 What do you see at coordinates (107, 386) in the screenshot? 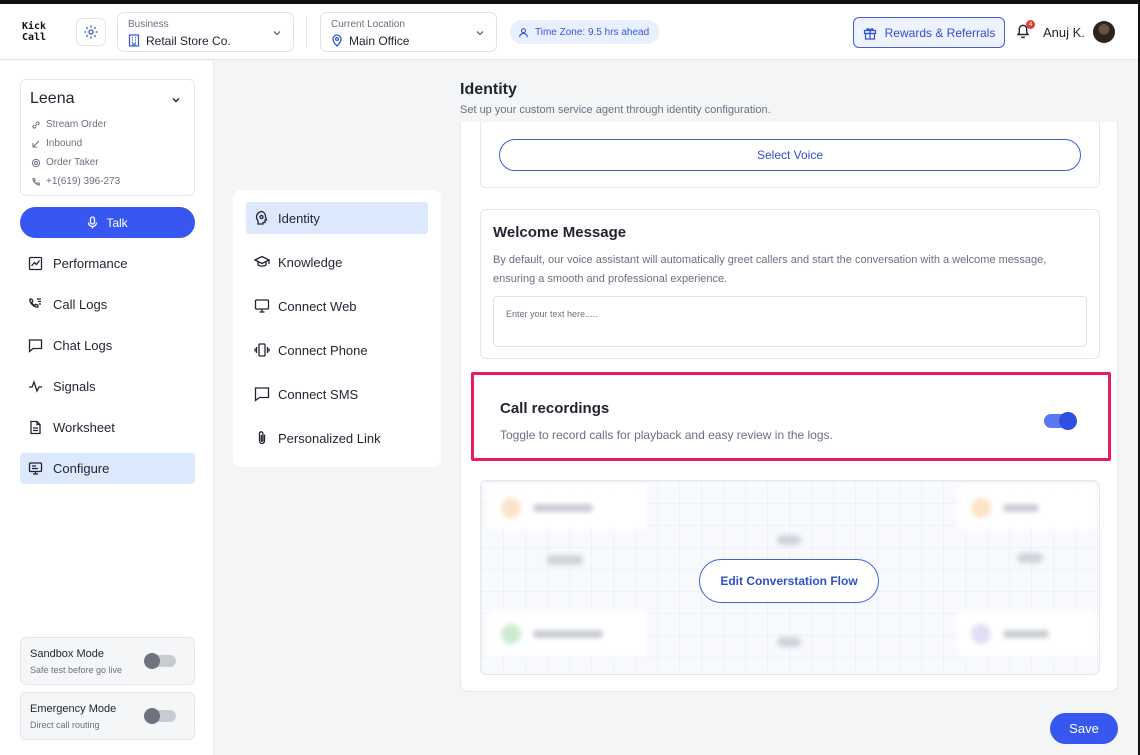
I see `sidebar-item-signals: Signals` at bounding box center [107, 386].